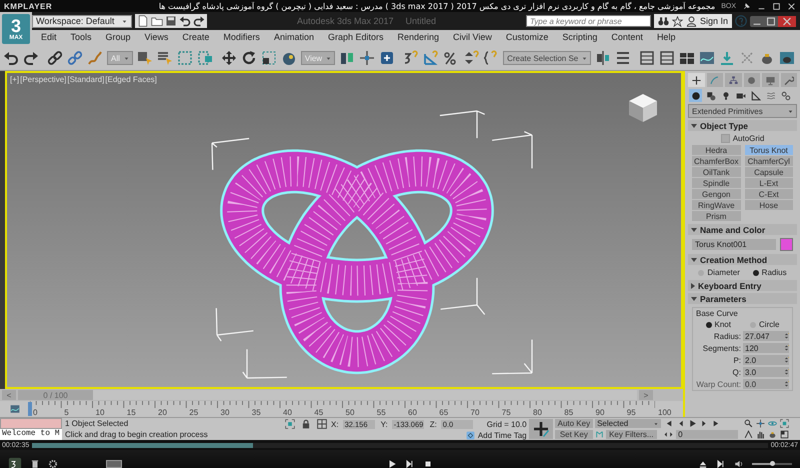 This screenshot has width=800, height=468. What do you see at coordinates (707, 435) in the screenshot?
I see `current-frame-field: 0` at bounding box center [707, 435].